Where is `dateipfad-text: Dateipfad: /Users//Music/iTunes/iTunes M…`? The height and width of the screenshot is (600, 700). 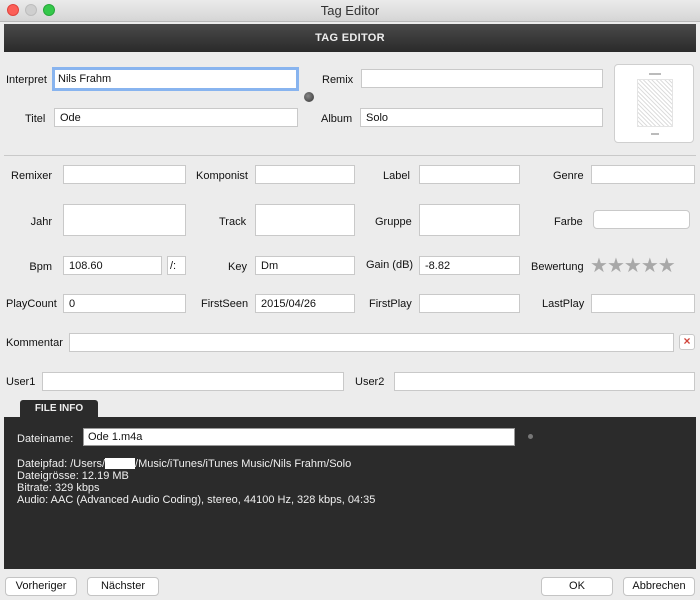
dateipfad-text: Dateipfad: /Users//Music/iTunes/iTunes M… is located at coordinates (184, 464).